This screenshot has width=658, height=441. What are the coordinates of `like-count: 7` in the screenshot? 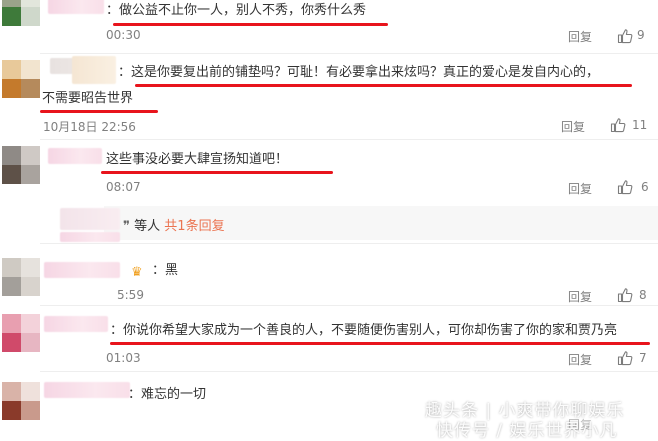 It's located at (643, 358).